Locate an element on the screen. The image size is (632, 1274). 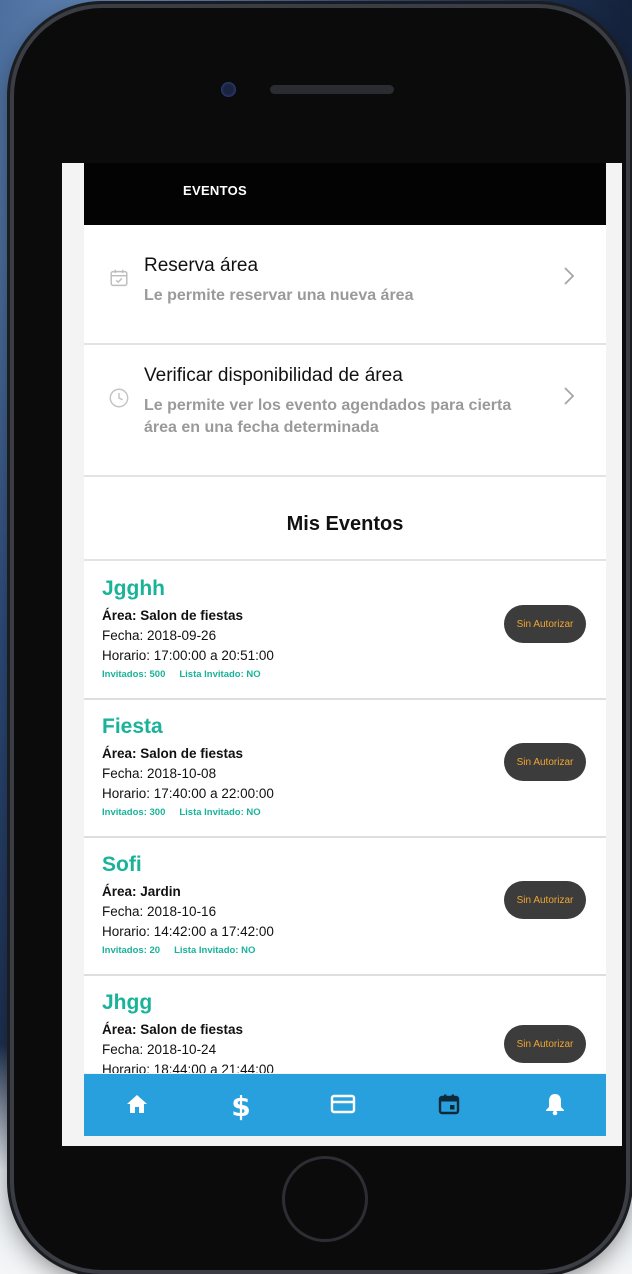
event-date: Fecha: 2018-09-26 is located at coordinates (159, 635).